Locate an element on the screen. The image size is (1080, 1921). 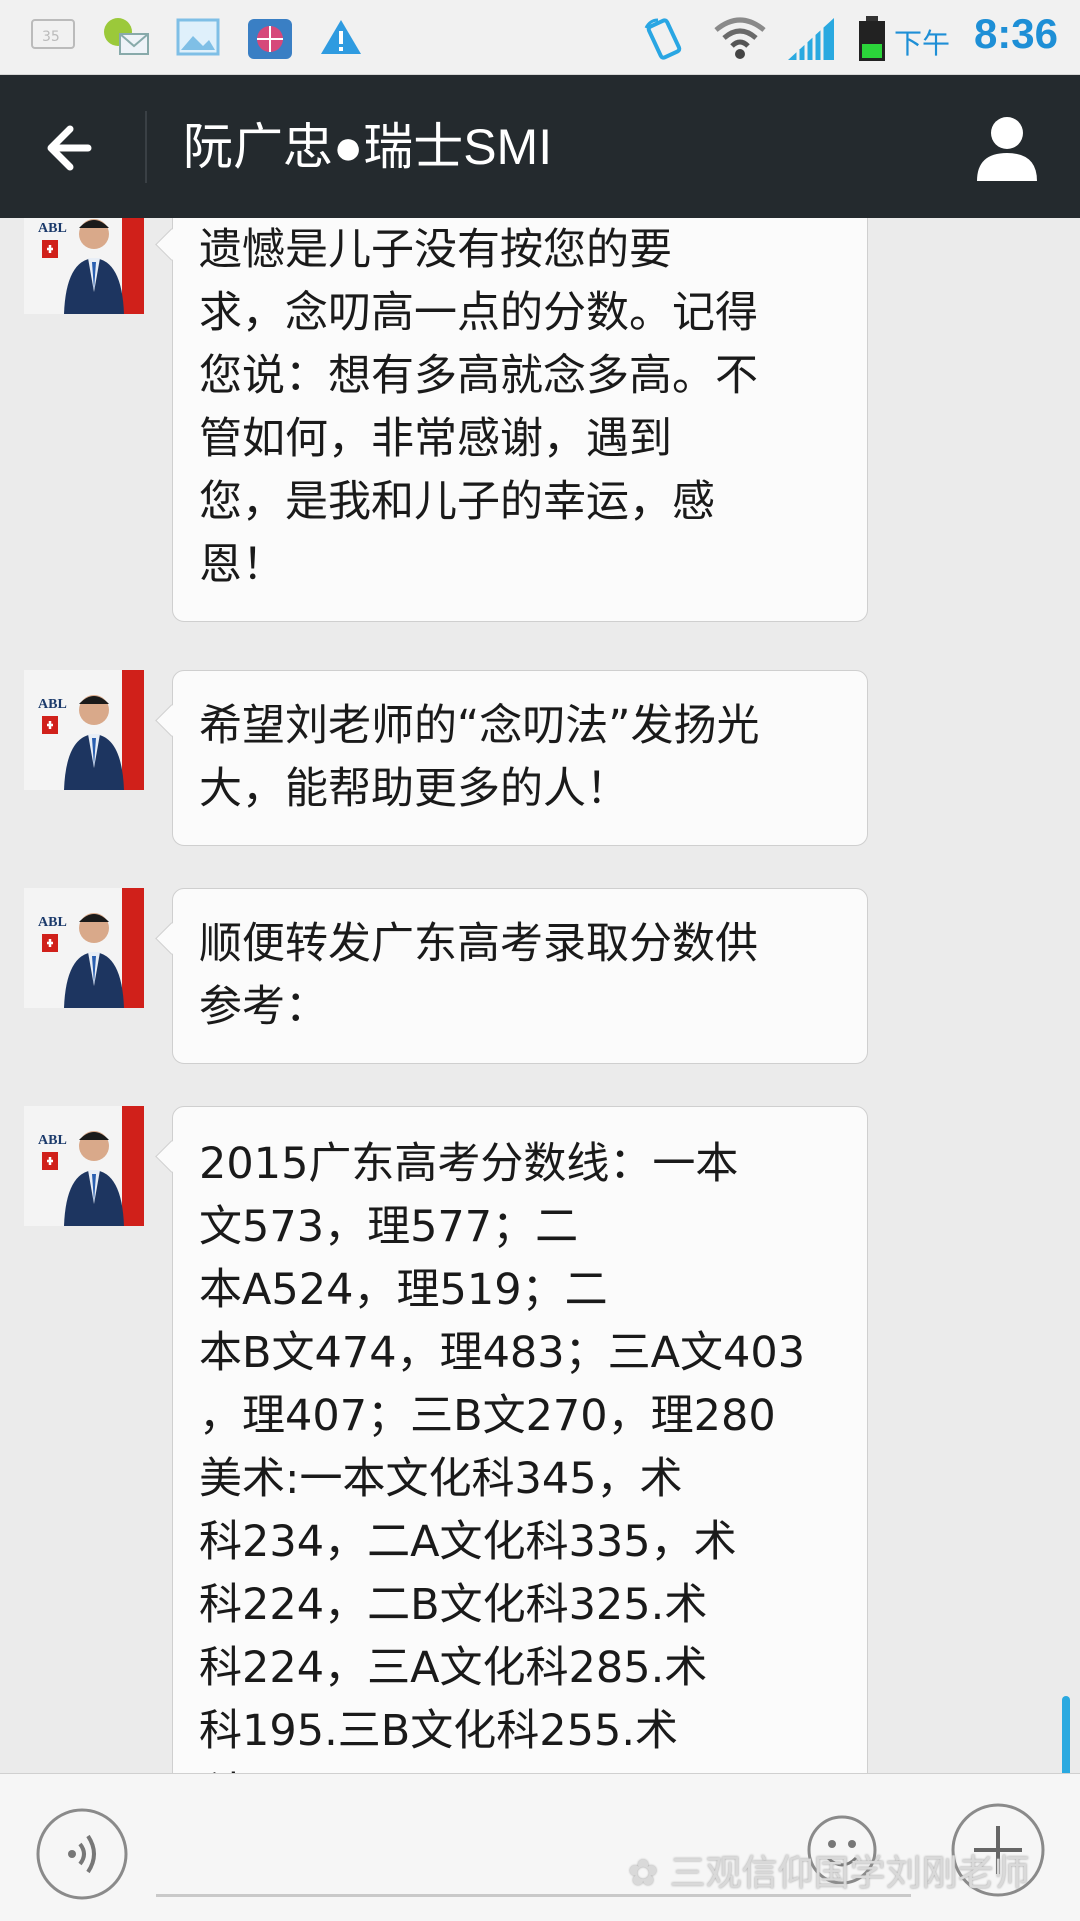
status-ampm: 下午 is located at coordinates (921, 43).